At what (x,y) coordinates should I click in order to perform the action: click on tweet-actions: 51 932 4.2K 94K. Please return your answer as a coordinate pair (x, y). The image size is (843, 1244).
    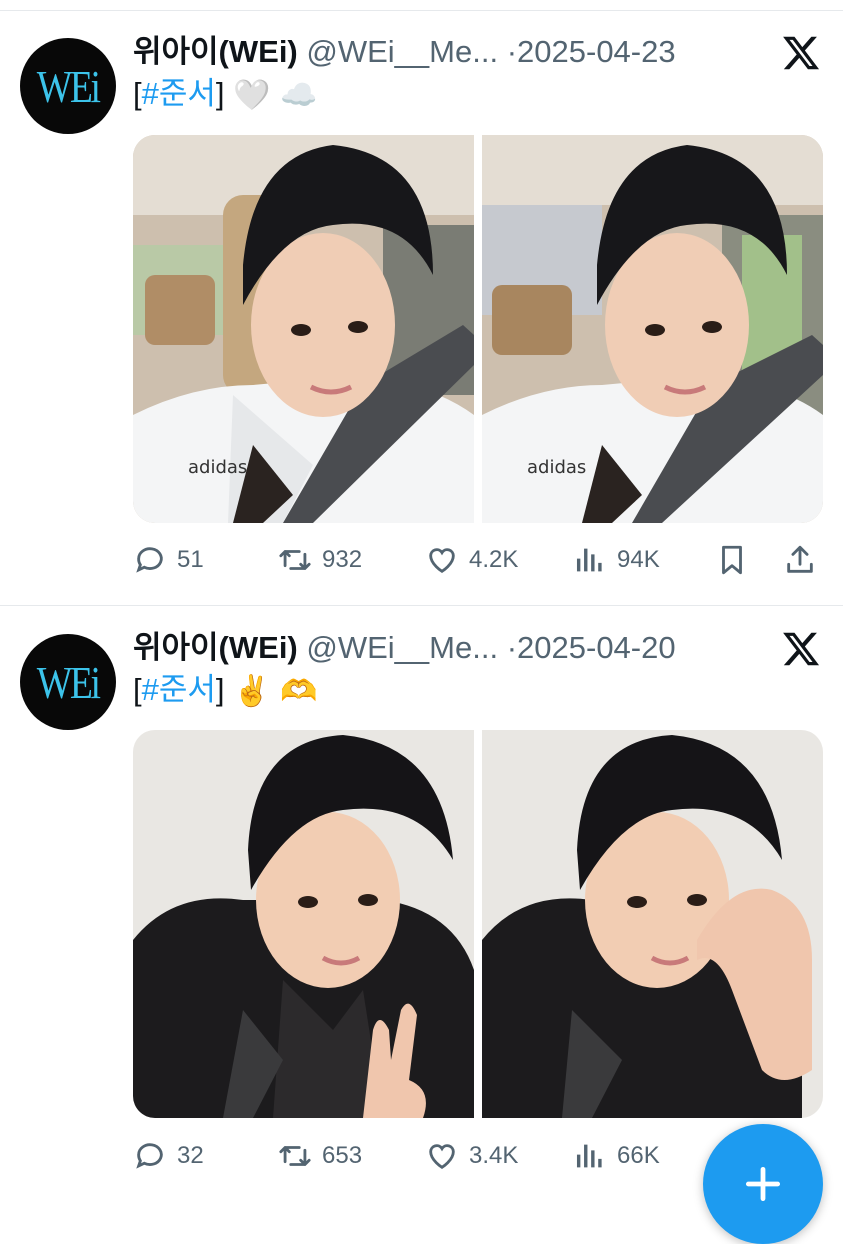
    Looking at the image, I should click on (478, 560).